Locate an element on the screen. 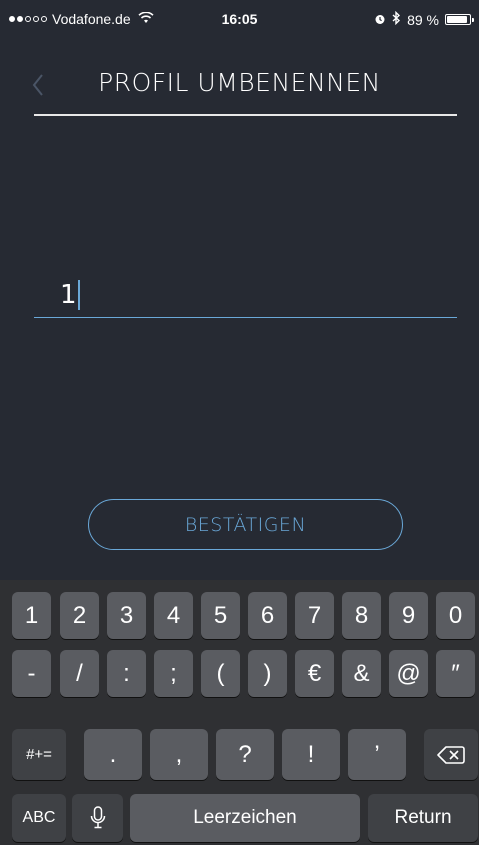 This screenshot has height=845, width=479. profile-name-input is located at coordinates (245, 295).